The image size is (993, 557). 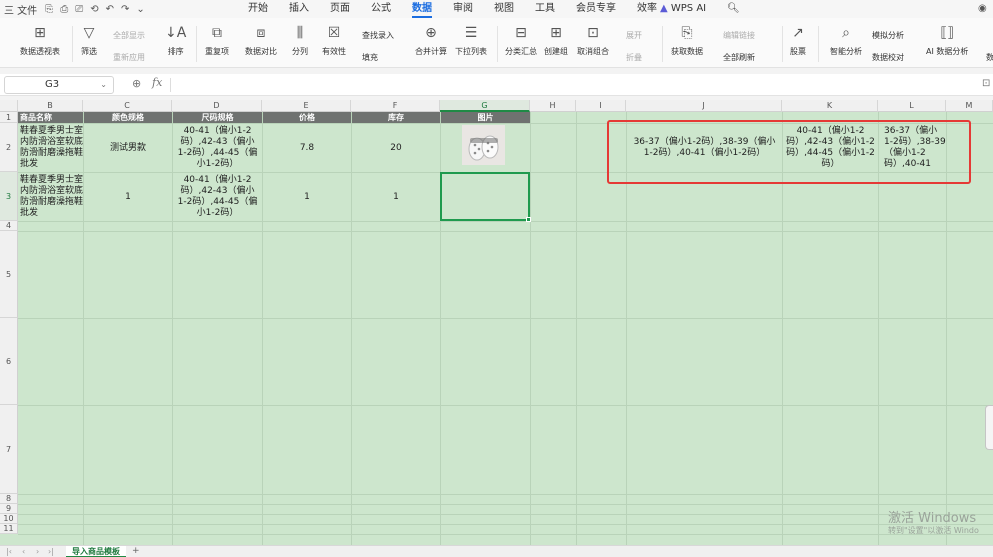 What do you see at coordinates (51, 551) in the screenshot?
I see `last-sheet-icon: ›|` at bounding box center [51, 551].